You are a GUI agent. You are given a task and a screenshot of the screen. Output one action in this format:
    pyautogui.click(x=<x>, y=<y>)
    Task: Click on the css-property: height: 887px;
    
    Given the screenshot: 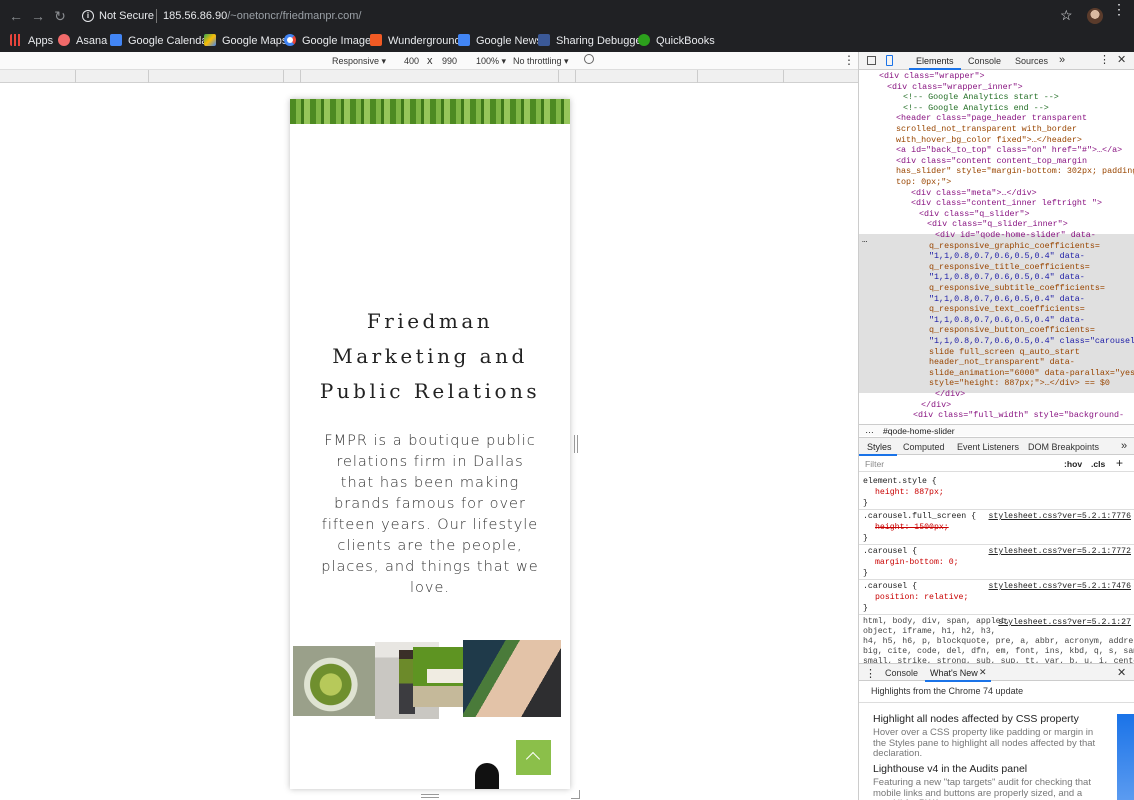 What is the action you would take?
    pyautogui.click(x=996, y=492)
    